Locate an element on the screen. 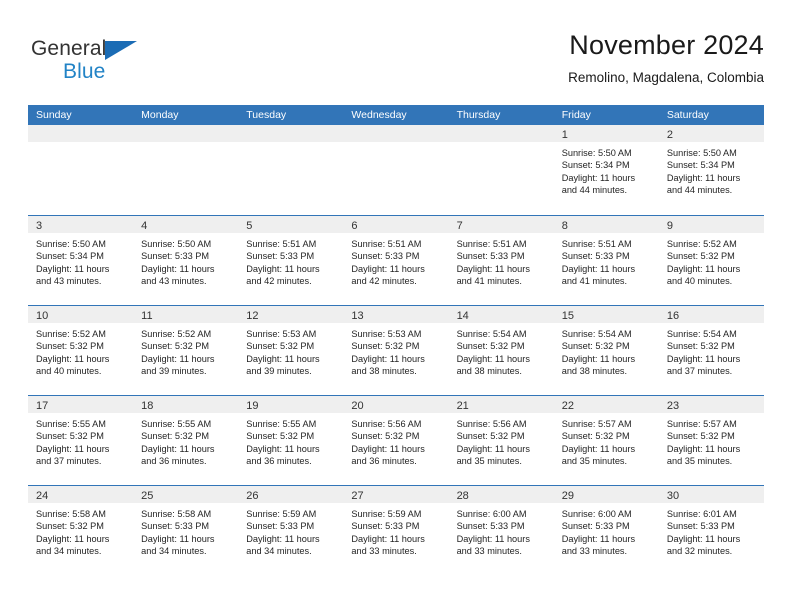 This screenshot has width=792, height=612. day-detail-line: Sunrise: 5:52 AM is located at coordinates (71, 334).